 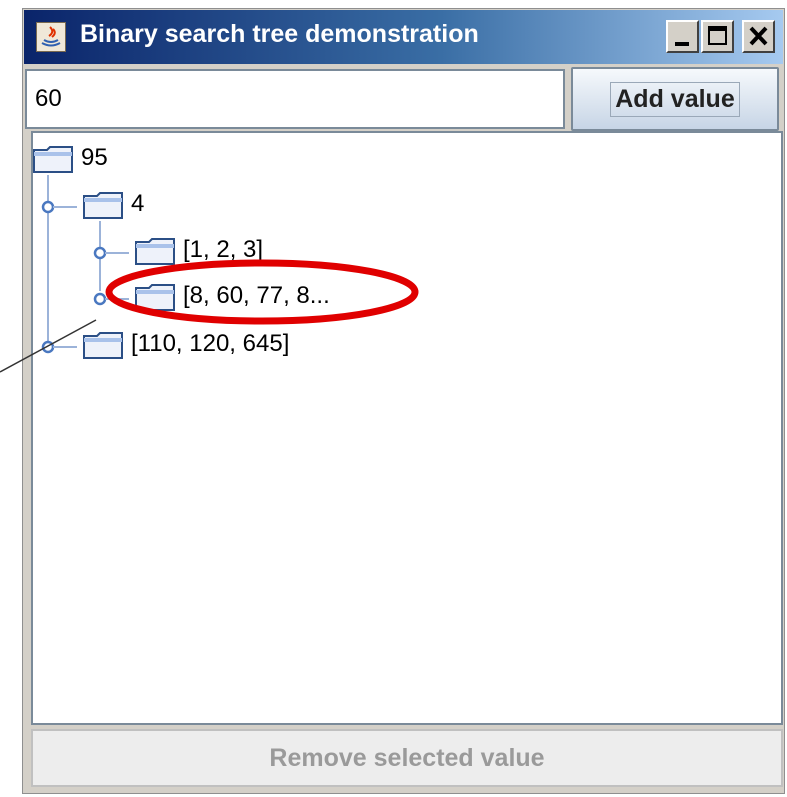 What do you see at coordinates (48, 346) in the screenshot?
I see `annotation-leader-line` at bounding box center [48, 346].